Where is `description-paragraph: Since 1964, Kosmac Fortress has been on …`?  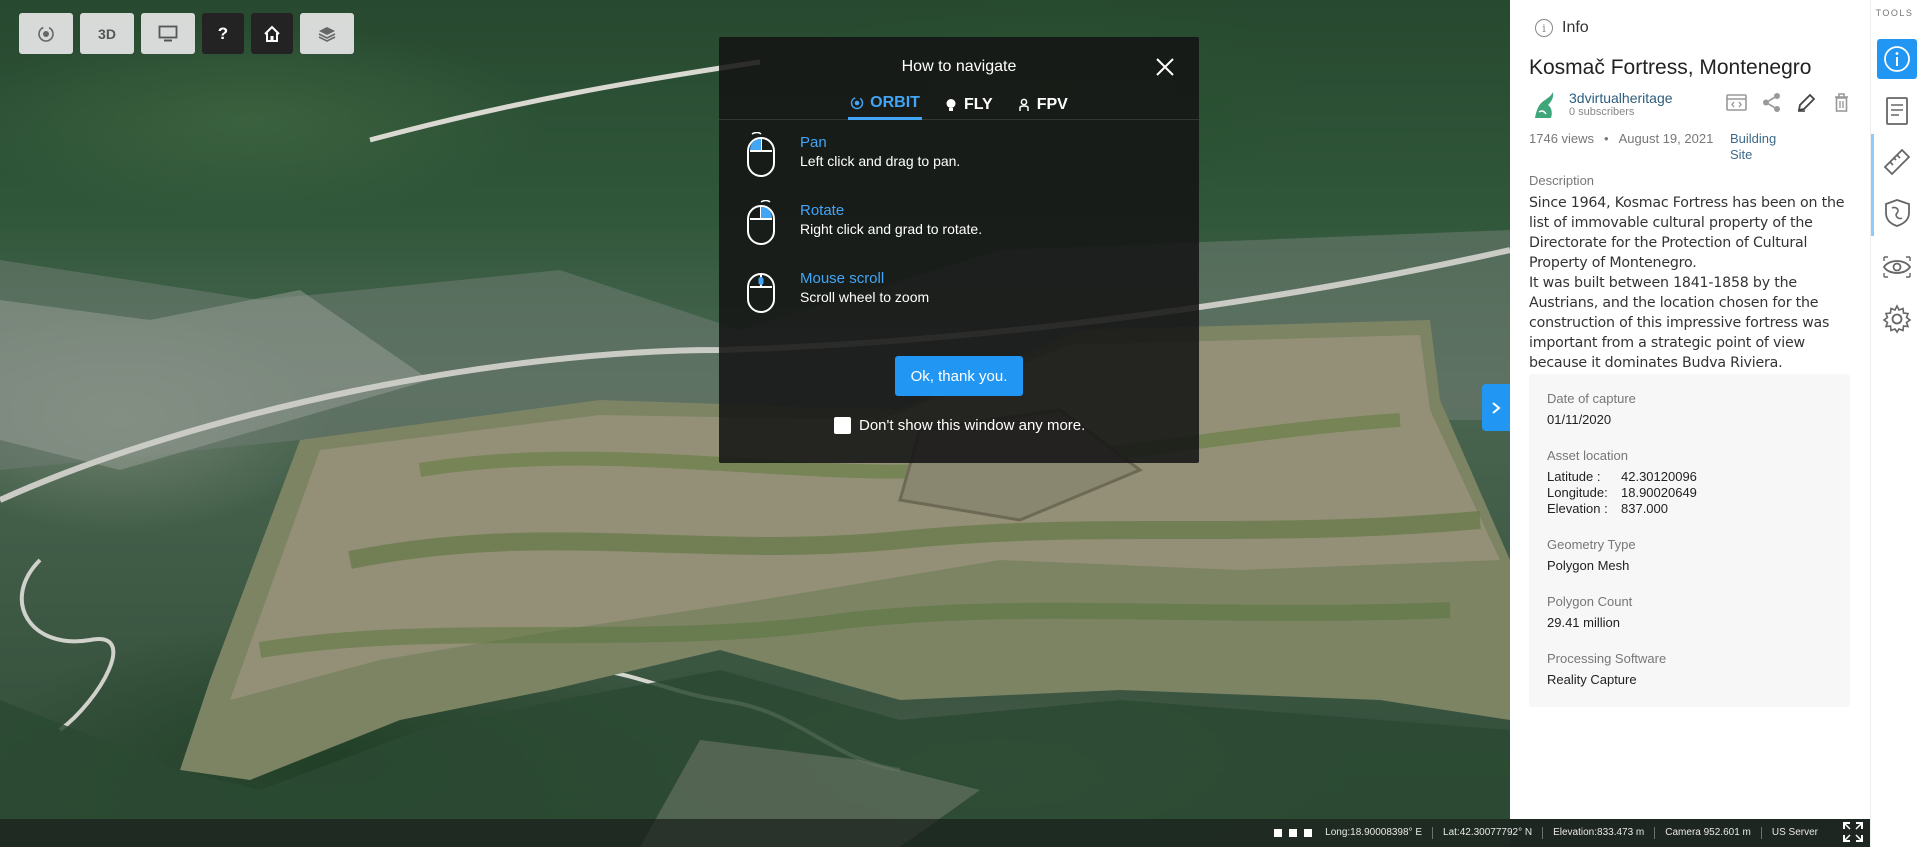 description-paragraph: Since 1964, Kosmac Fortress has been on … is located at coordinates (1687, 233).